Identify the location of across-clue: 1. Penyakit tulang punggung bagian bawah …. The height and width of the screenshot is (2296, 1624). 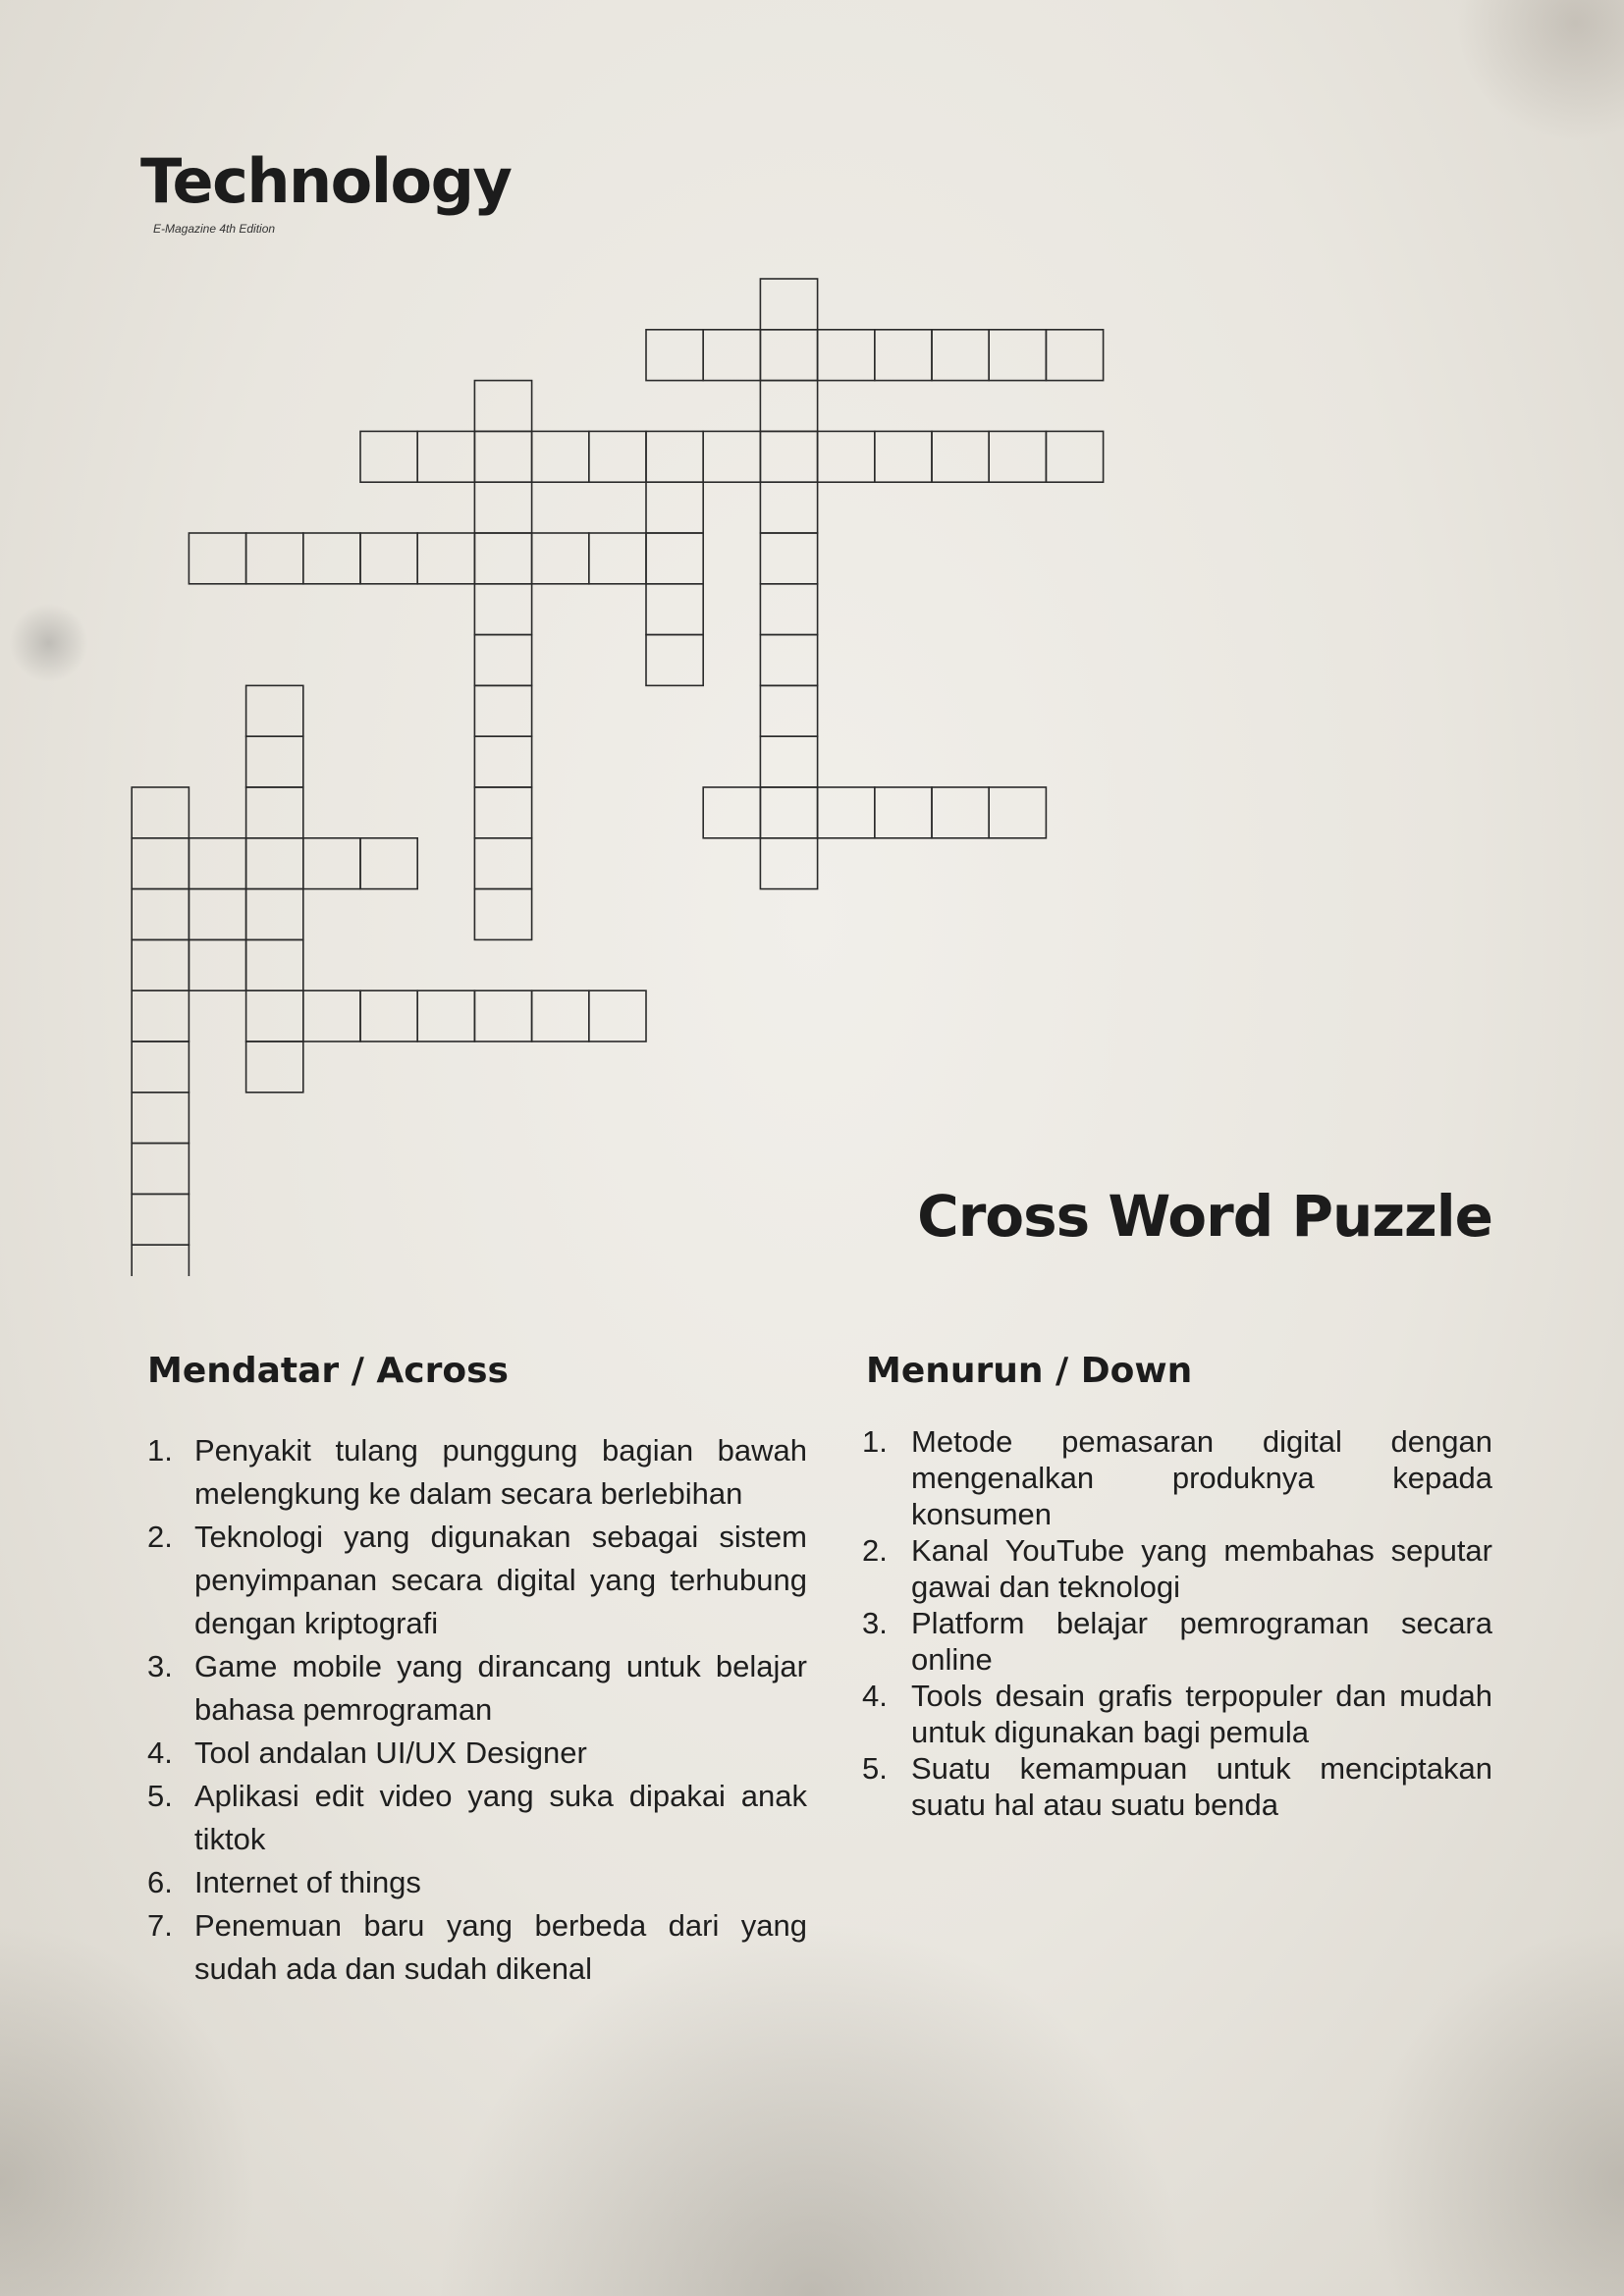
(477, 1472).